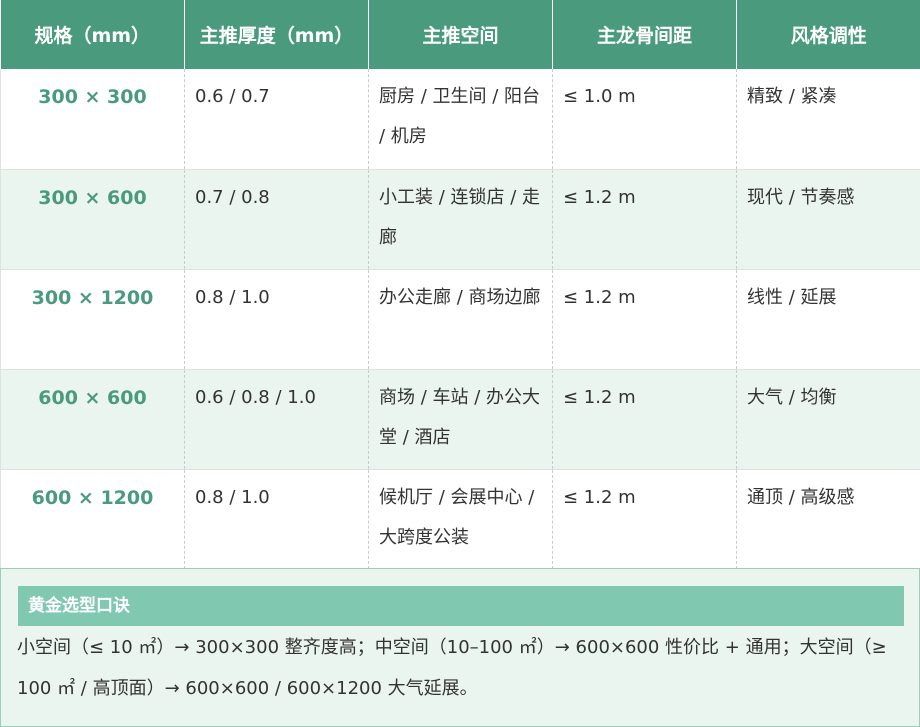 This screenshot has width=920, height=727. What do you see at coordinates (92, 219) in the screenshot?
I see `cell-size: 300 × 600` at bounding box center [92, 219].